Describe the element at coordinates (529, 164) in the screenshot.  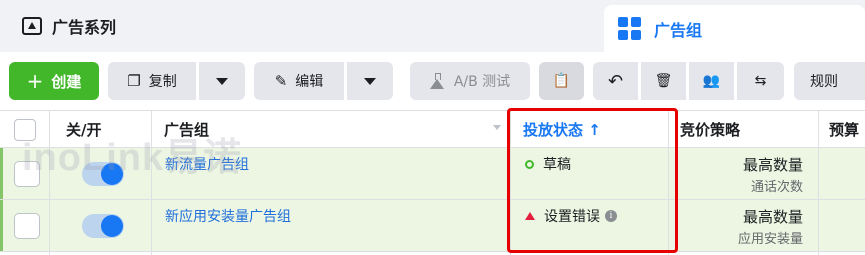
I see `draft-status-icon` at that location.